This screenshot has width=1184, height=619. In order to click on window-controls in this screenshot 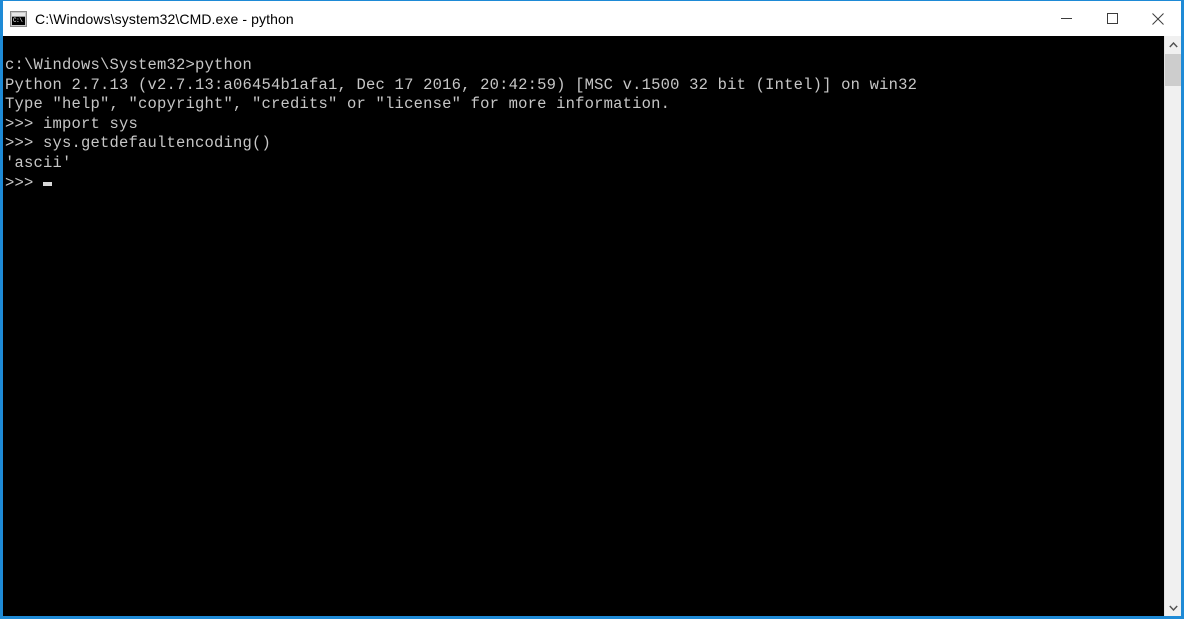, I will do `click(1112, 18)`.